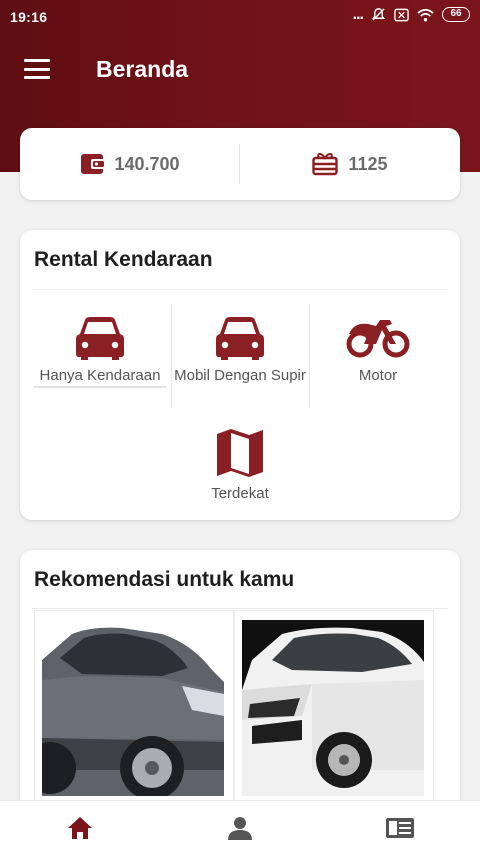 The image size is (480, 853). What do you see at coordinates (93, 164) in the screenshot?
I see `wallet-icon` at bounding box center [93, 164].